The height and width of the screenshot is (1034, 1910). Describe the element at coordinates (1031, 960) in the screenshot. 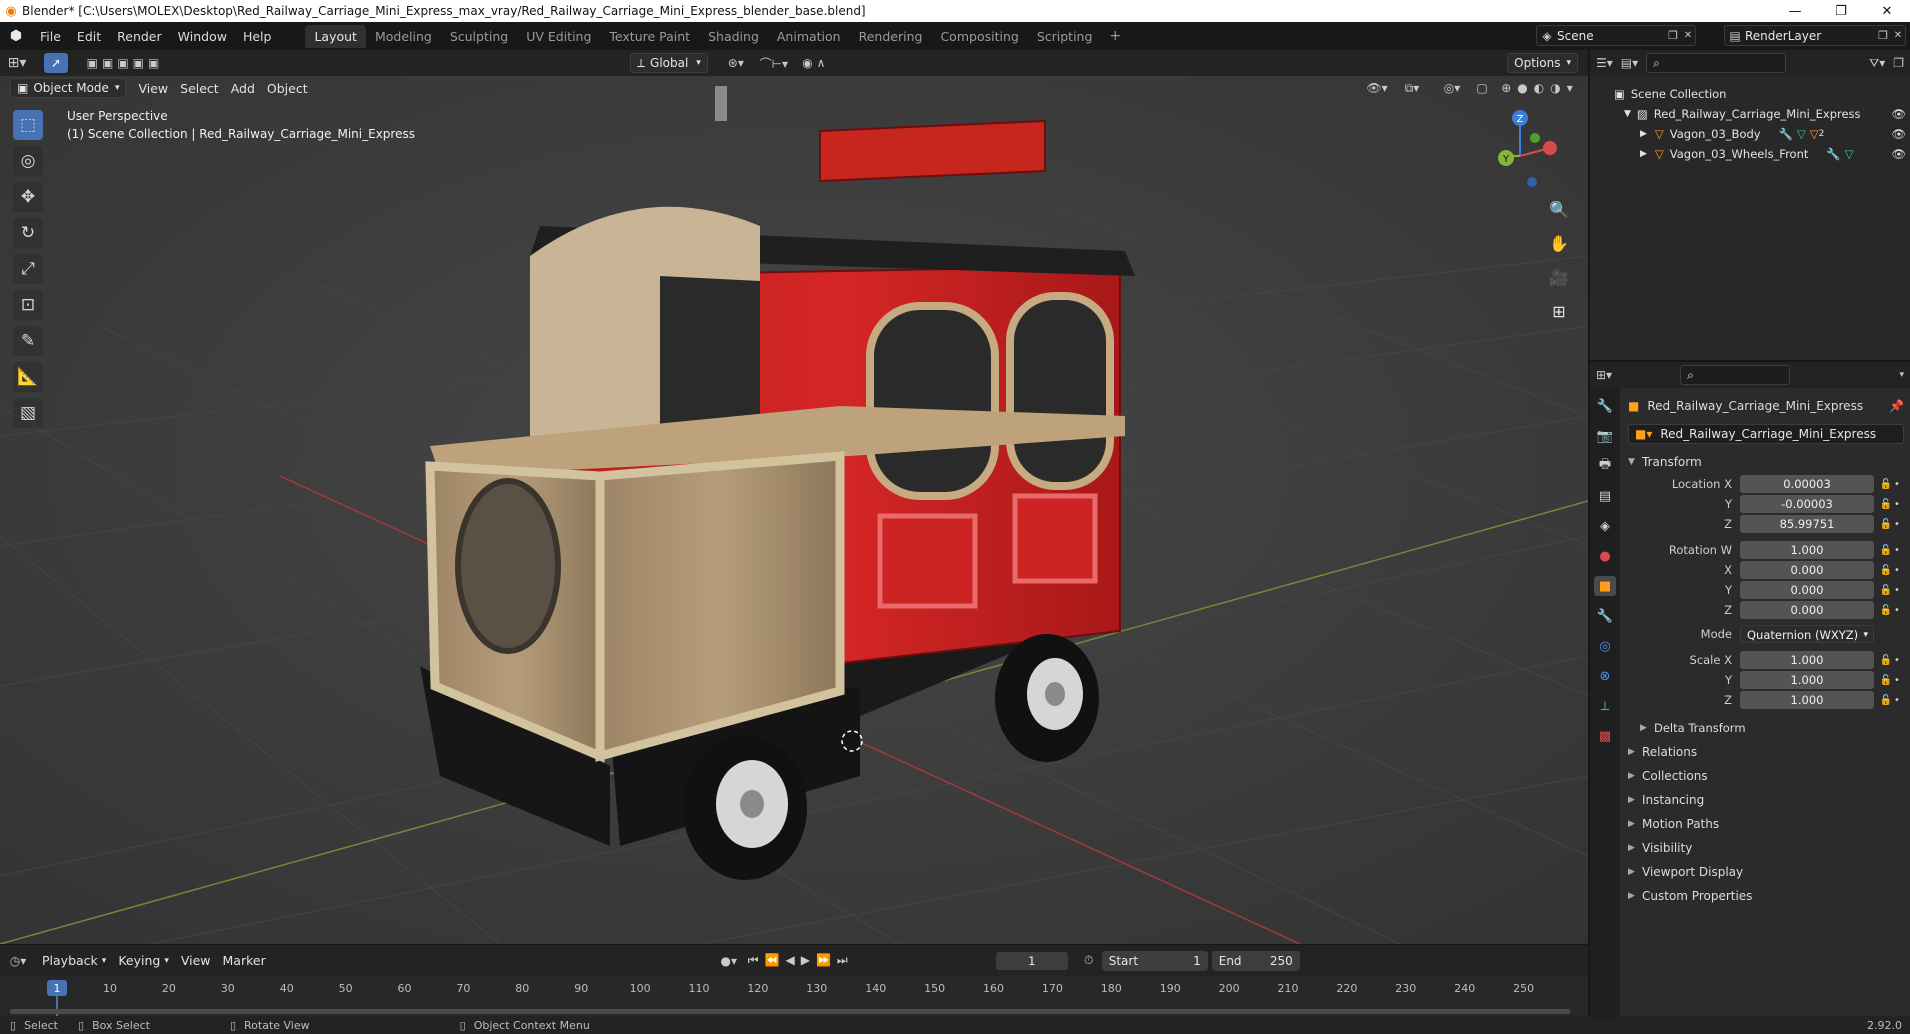

I see `current-frame-field: 1` at that location.